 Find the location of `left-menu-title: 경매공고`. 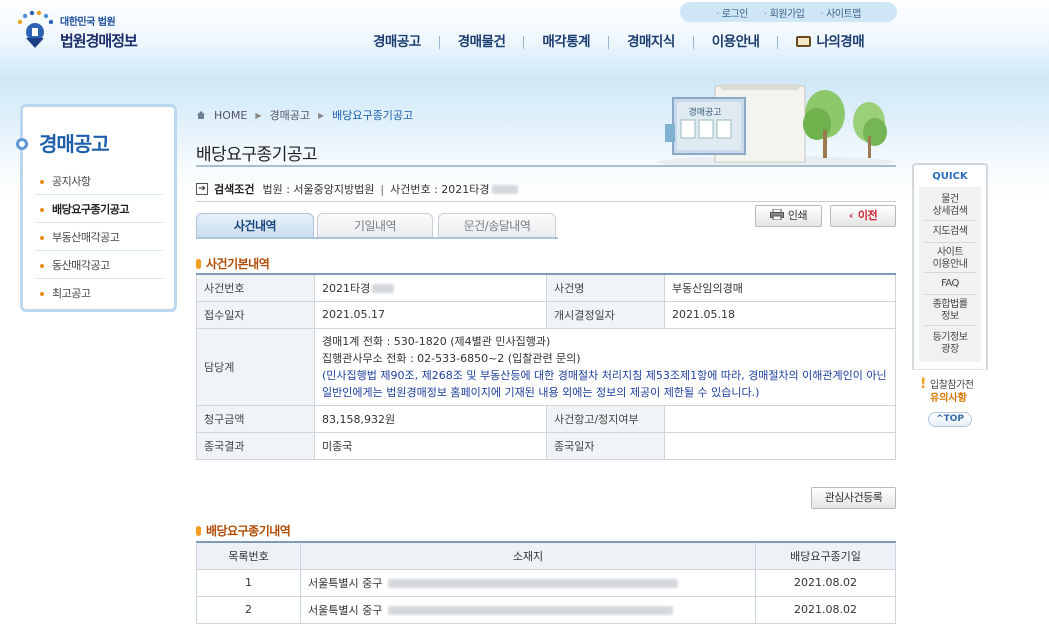

left-menu-title: 경매공고 is located at coordinates (74, 144).